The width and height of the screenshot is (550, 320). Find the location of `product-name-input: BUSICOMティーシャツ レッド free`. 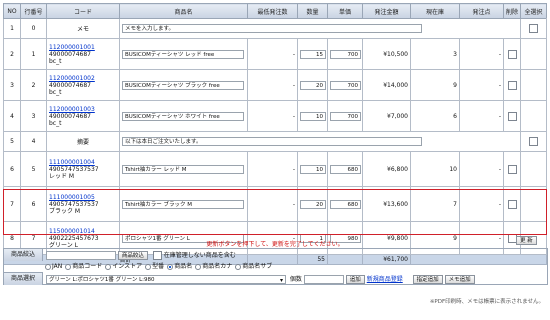

product-name-input: BUSICOMティーシャツ レッド free is located at coordinates (183, 54).